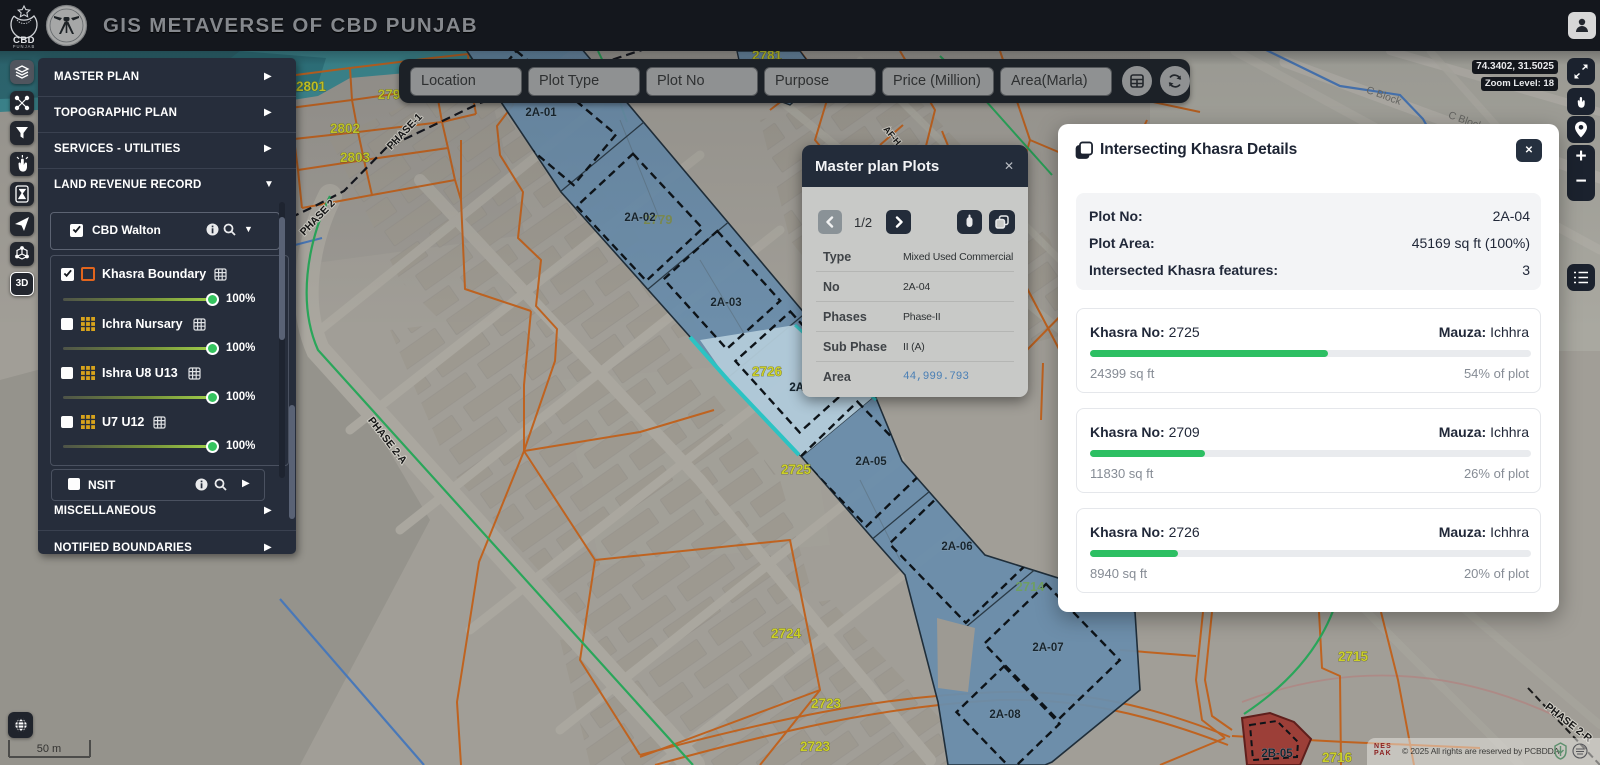  I want to click on svg-text: 2A-05, so click(871, 462).